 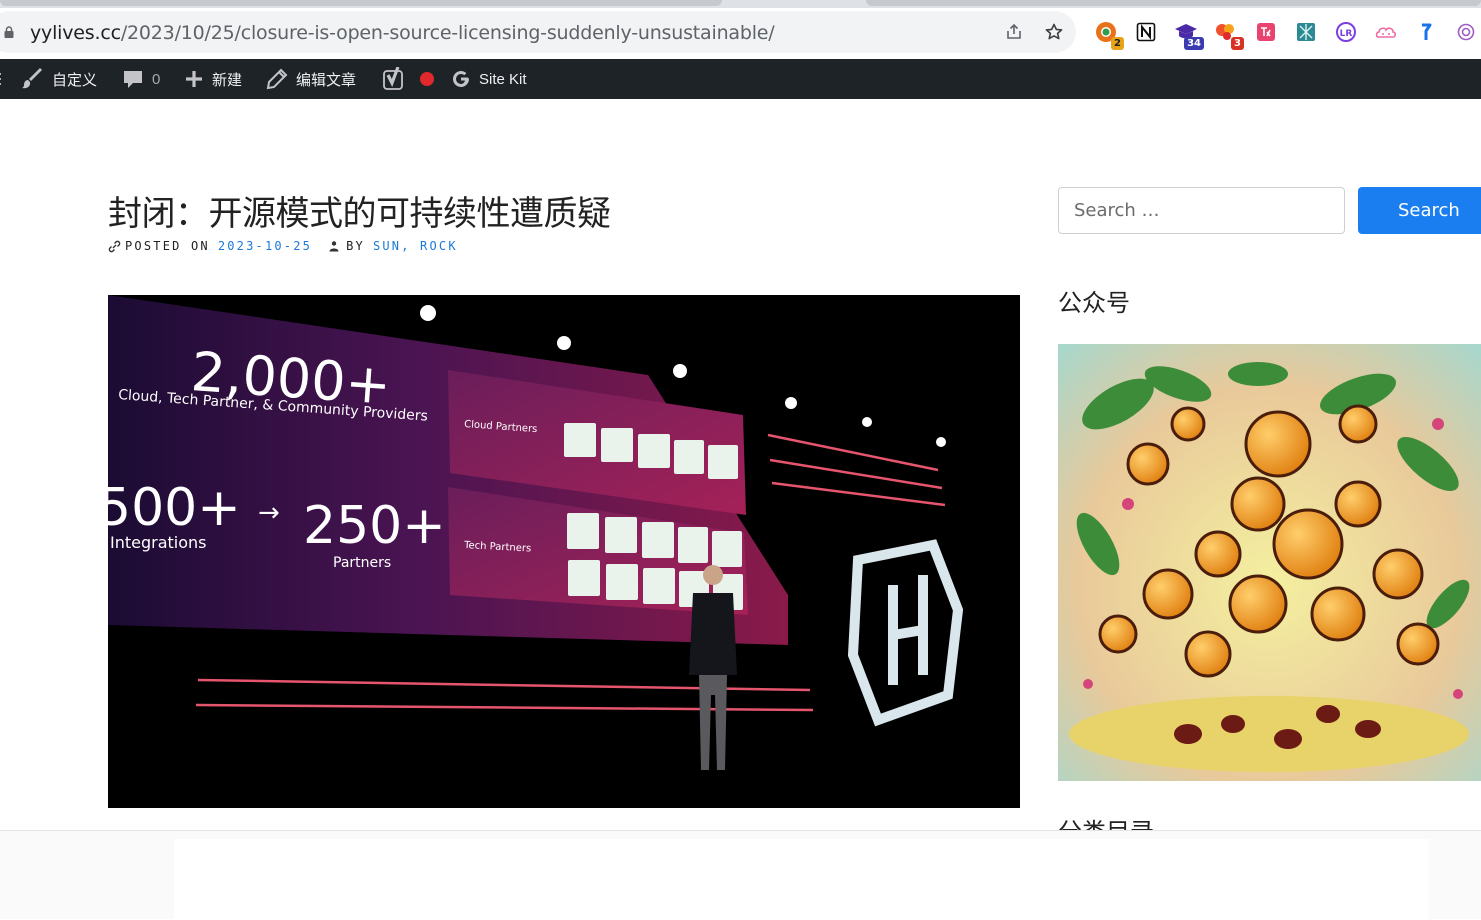 I want to click on posted-on-label: POSTED ON, so click(x=167, y=246).